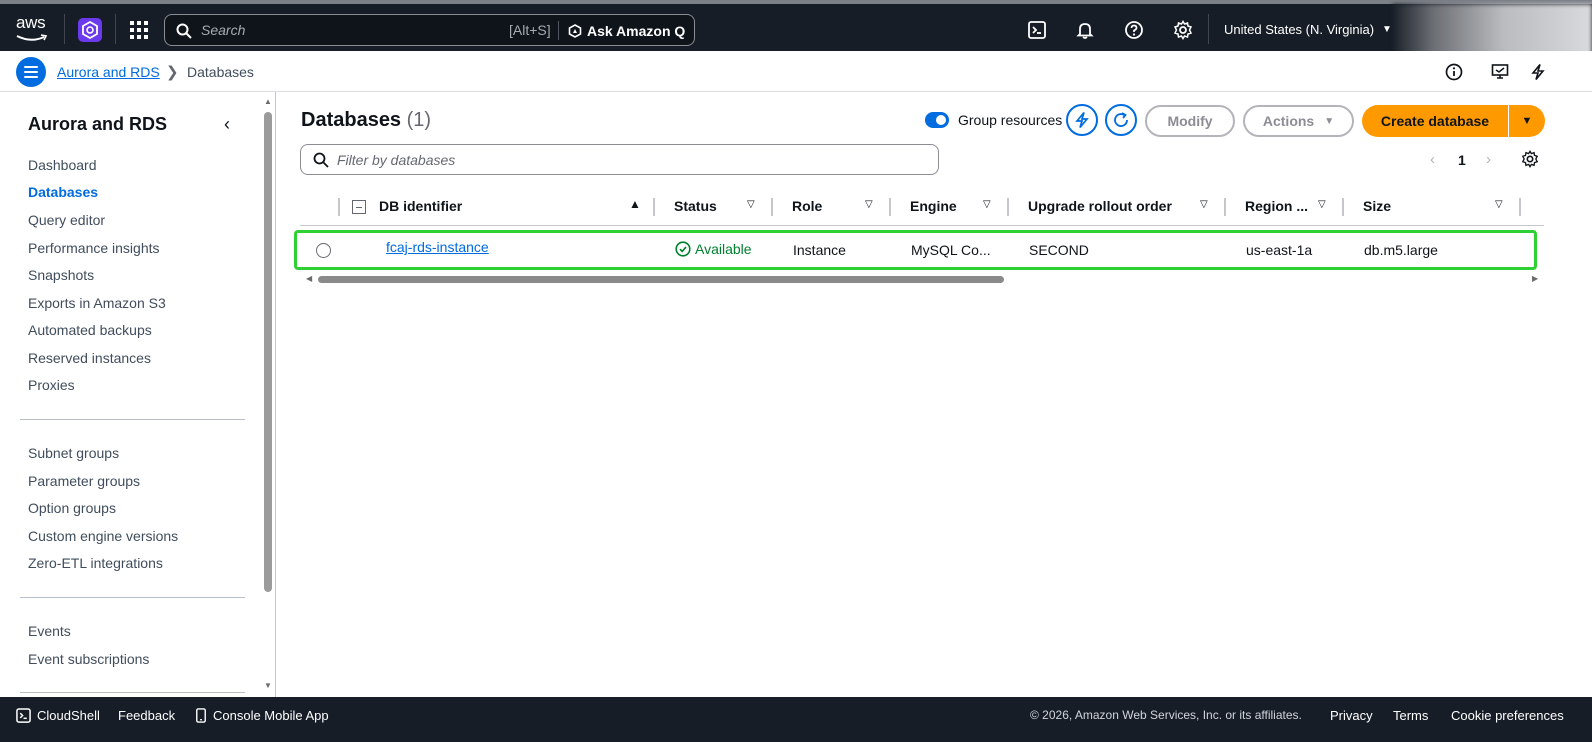 This screenshot has height=742, width=1592. What do you see at coordinates (619, 159) in the screenshot?
I see `filter-databases-input: Filter by databases` at bounding box center [619, 159].